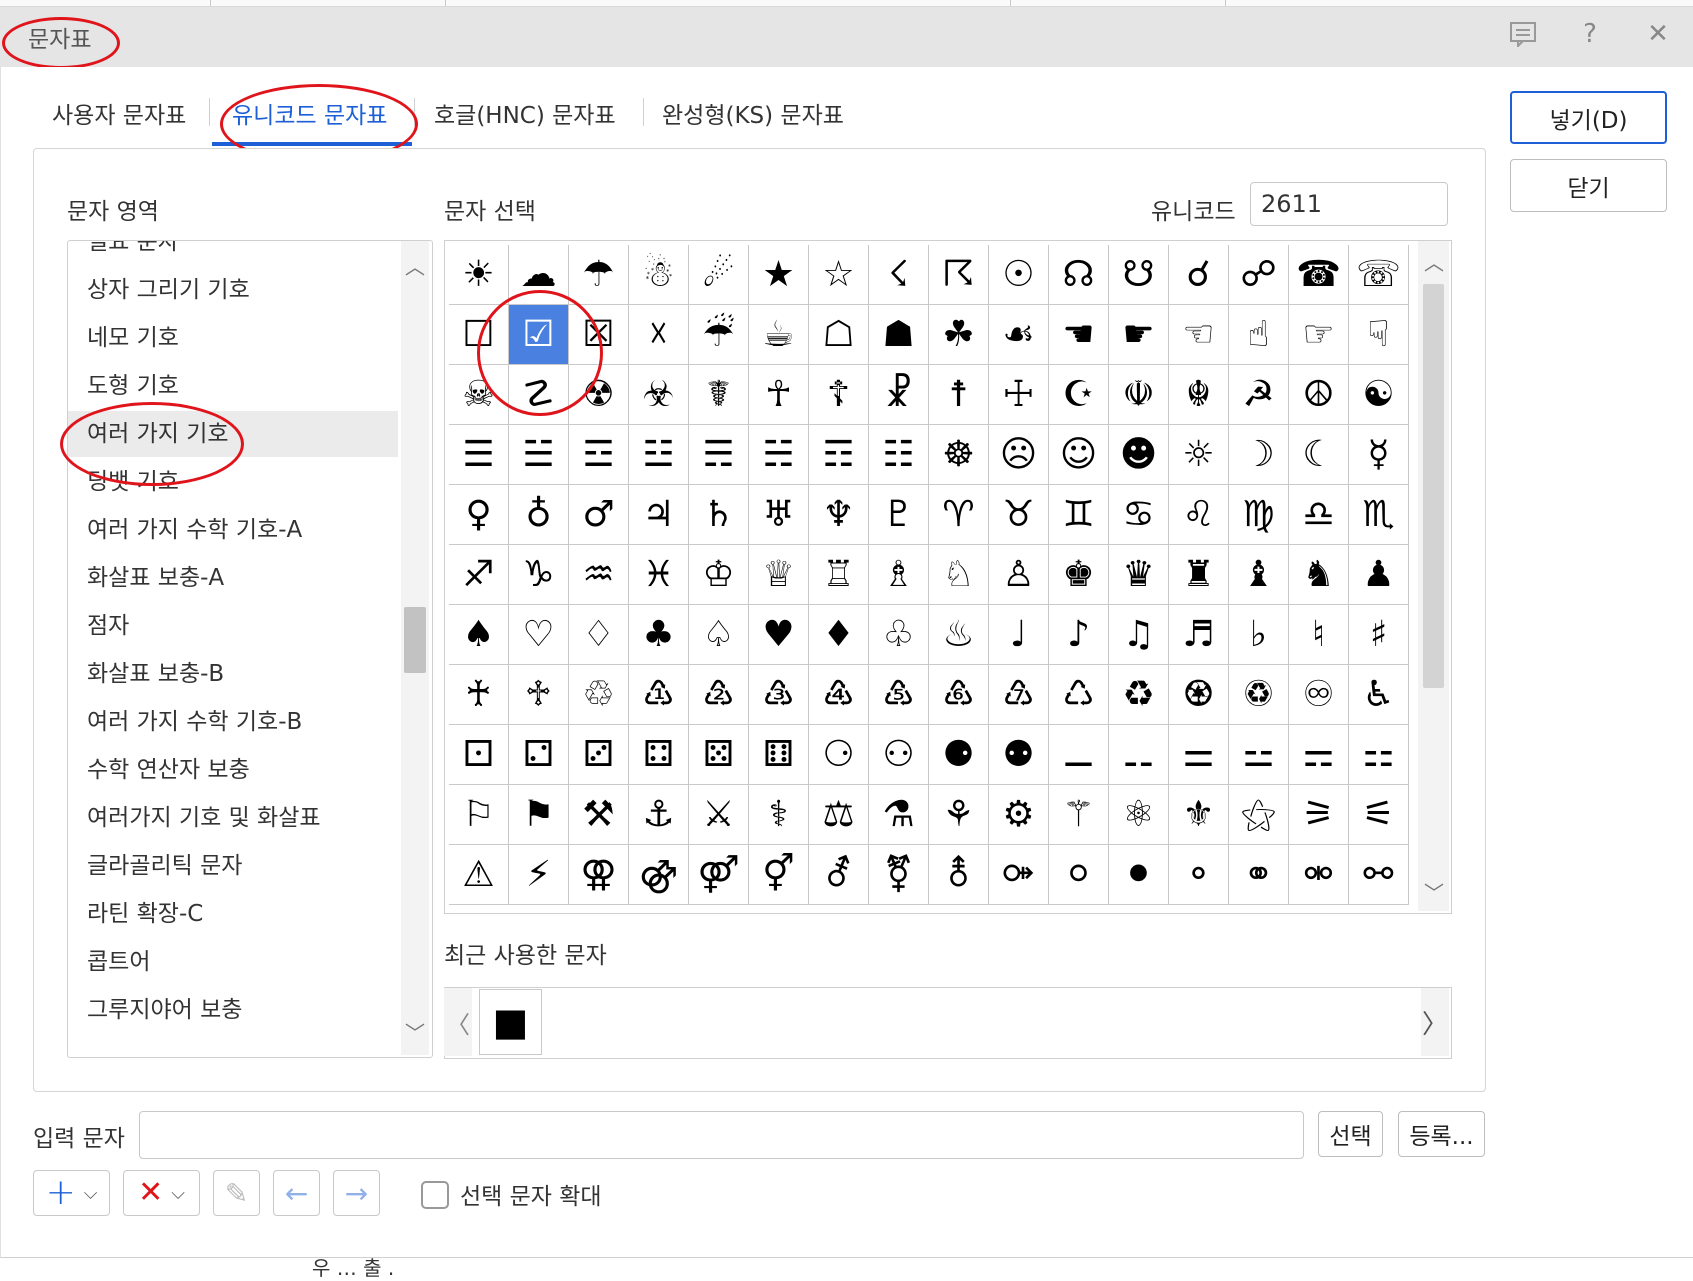 The height and width of the screenshot is (1281, 1693). What do you see at coordinates (539, 755) in the screenshot?
I see `char-cell: ⚁` at bounding box center [539, 755].